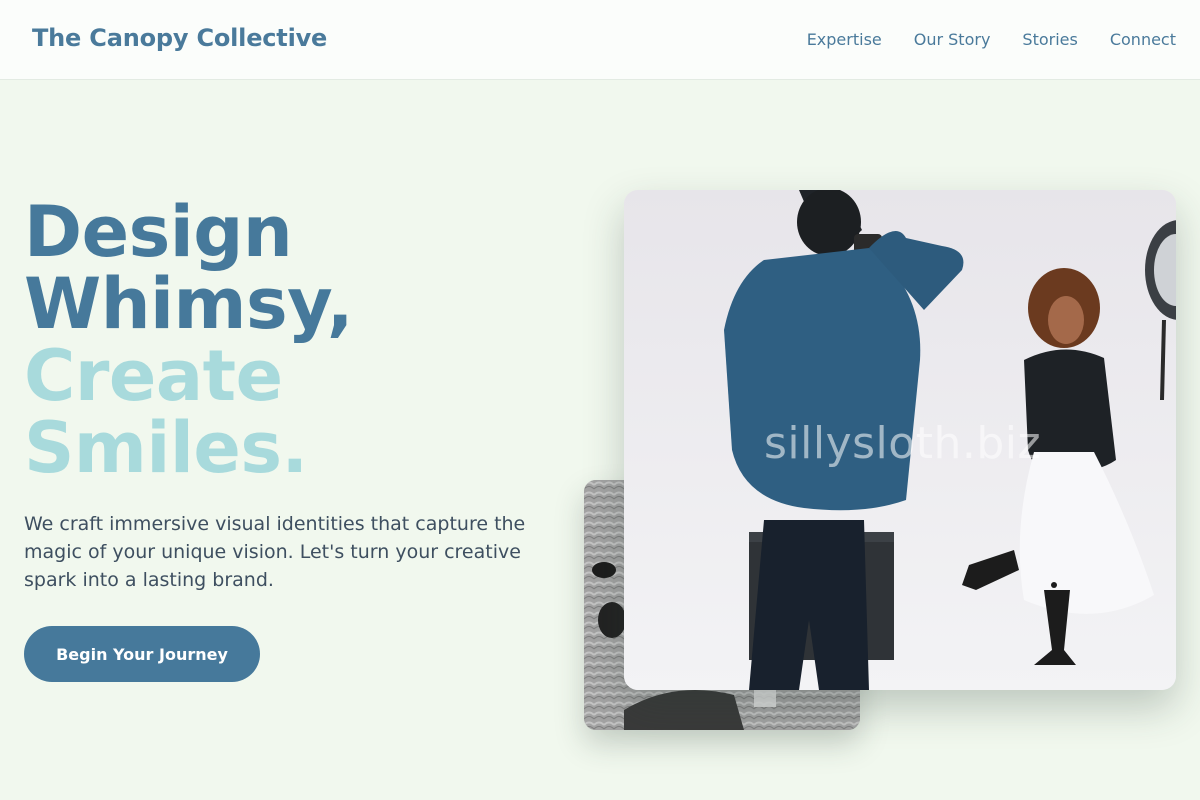  What do you see at coordinates (153, 376) in the screenshot?
I see `hero-heading-line-3: Create` at bounding box center [153, 376].